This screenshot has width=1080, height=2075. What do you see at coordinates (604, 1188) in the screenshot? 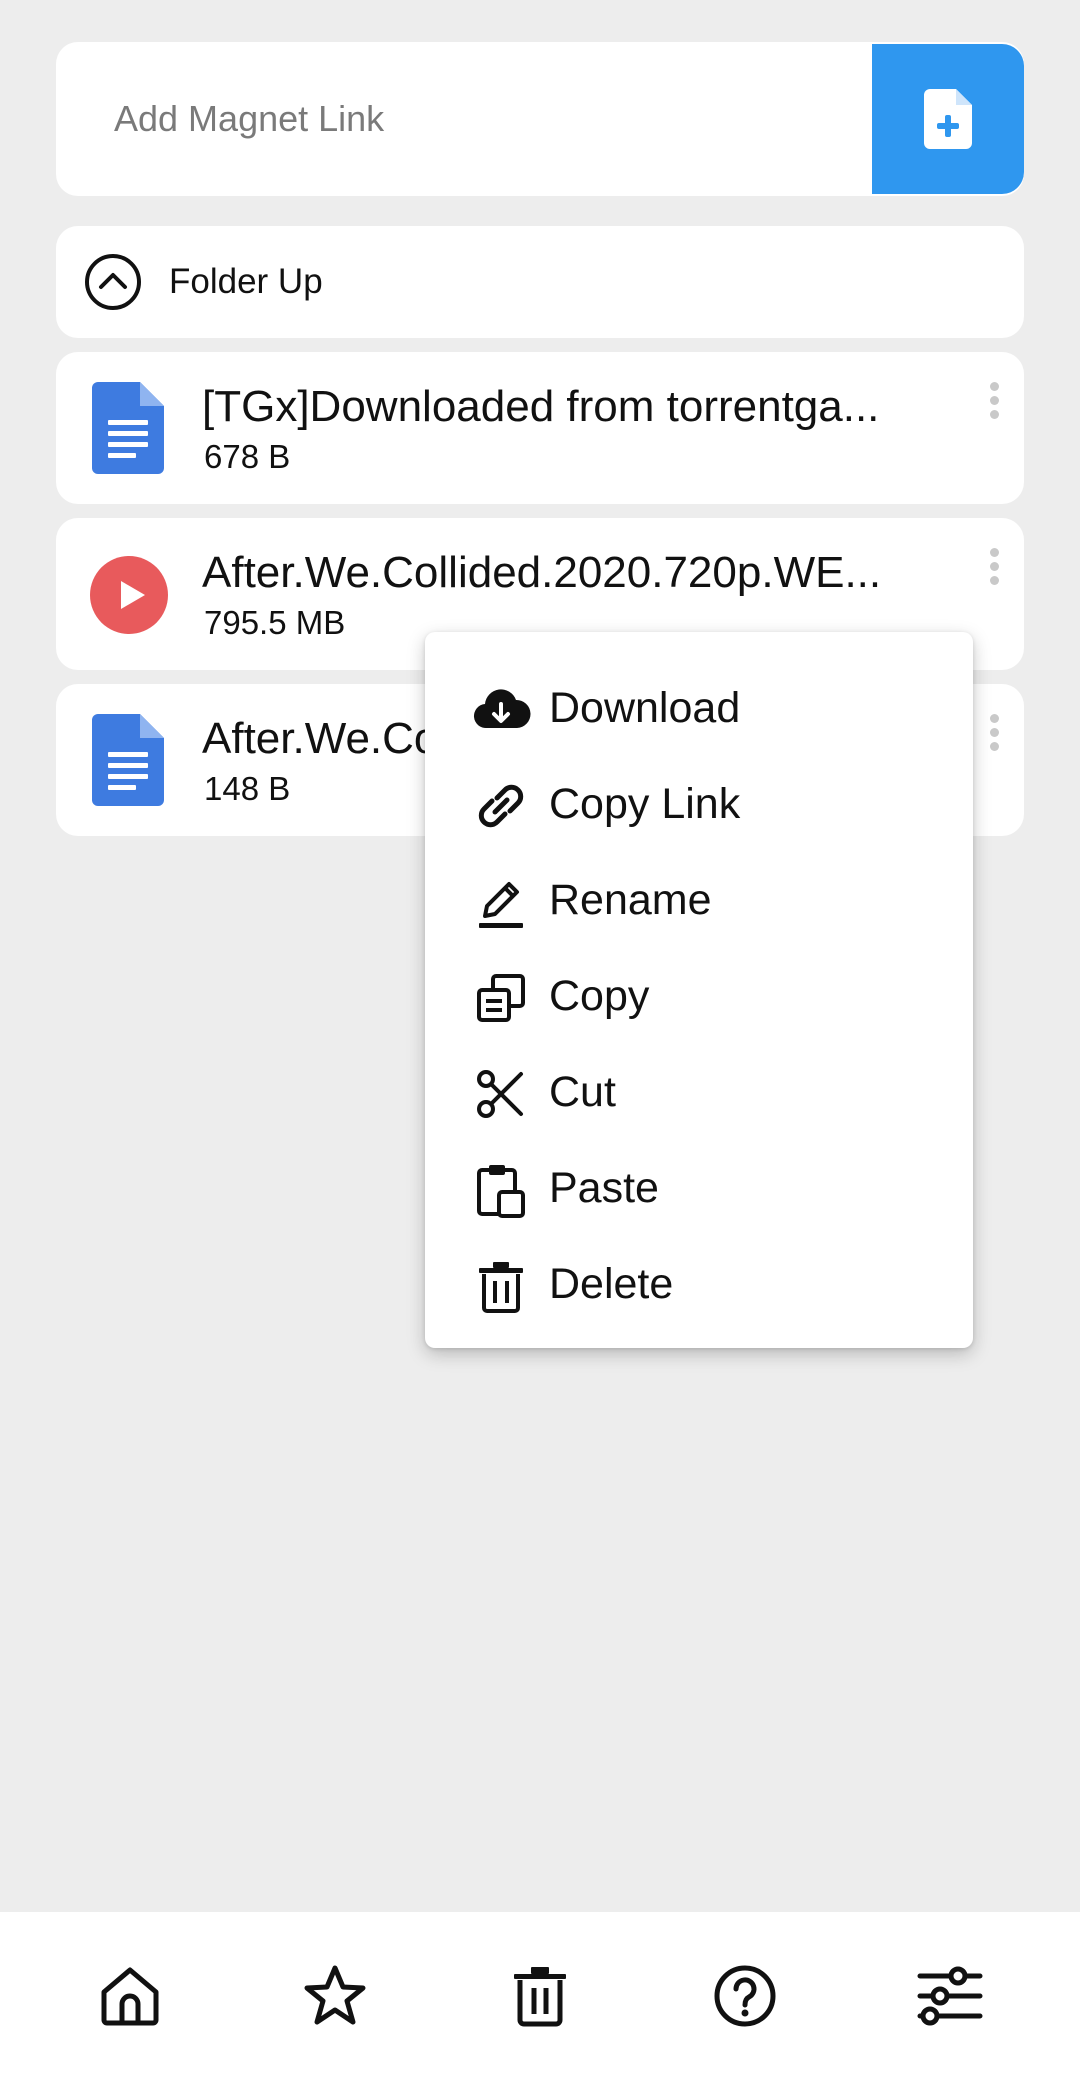
I see `menu-item-label: Paste` at bounding box center [604, 1188].